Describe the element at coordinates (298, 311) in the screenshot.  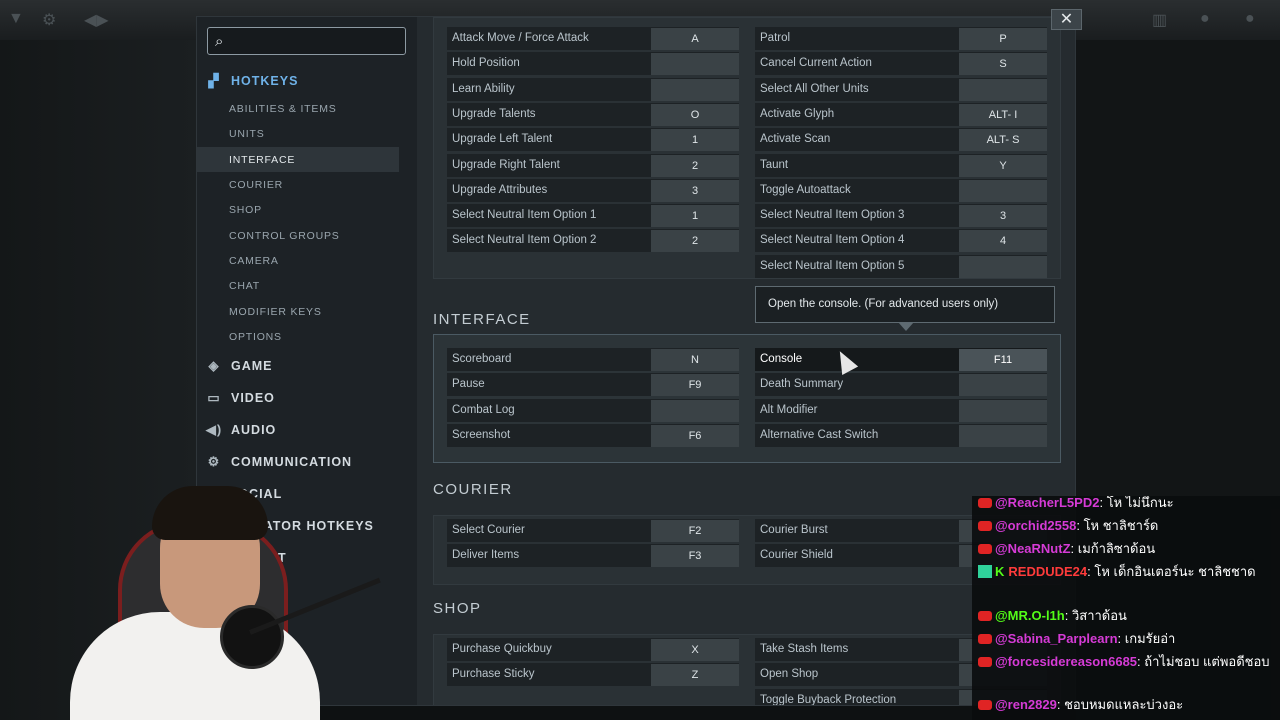
I see `nav-sub-modifier-keys: MODIFIER KEYS` at that location.